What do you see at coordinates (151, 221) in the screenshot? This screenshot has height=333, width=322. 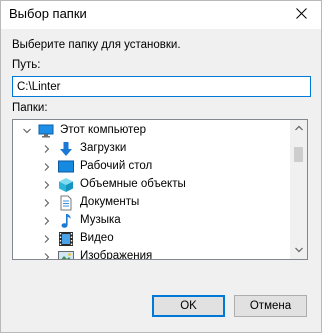 I see `tree-item-music: Музыка` at bounding box center [151, 221].